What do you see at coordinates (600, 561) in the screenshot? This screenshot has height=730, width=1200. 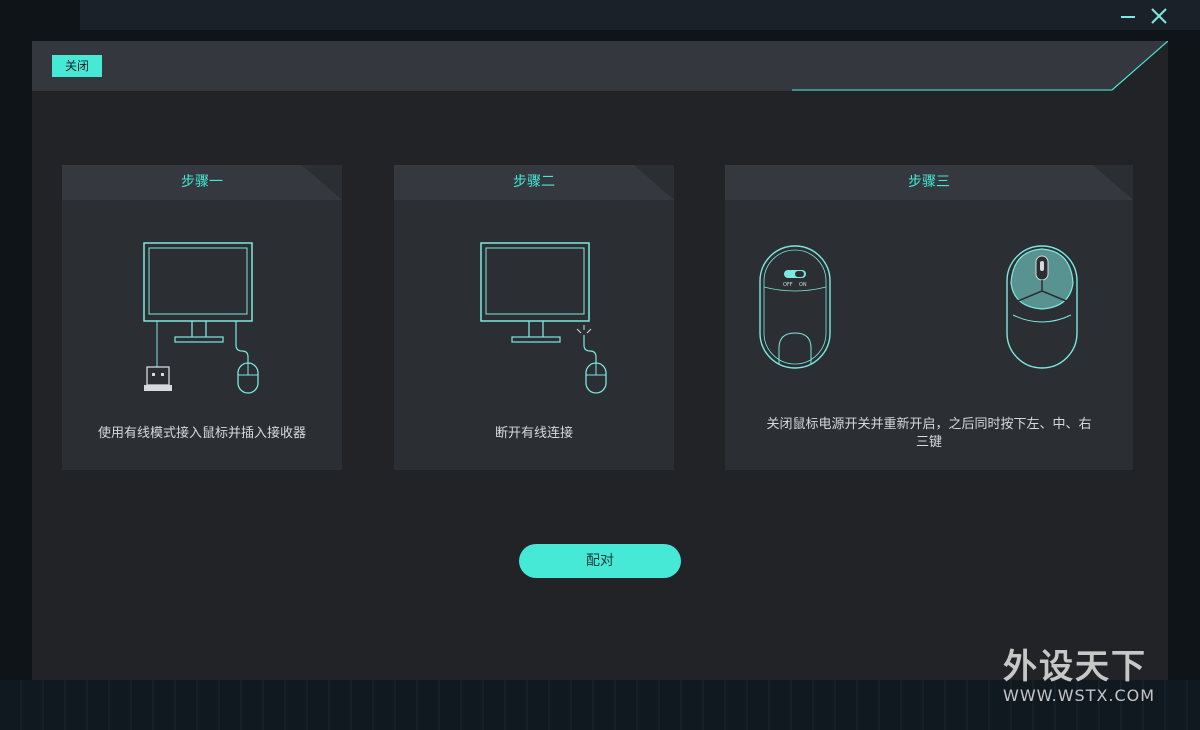 I see `pair-button: 配对` at bounding box center [600, 561].